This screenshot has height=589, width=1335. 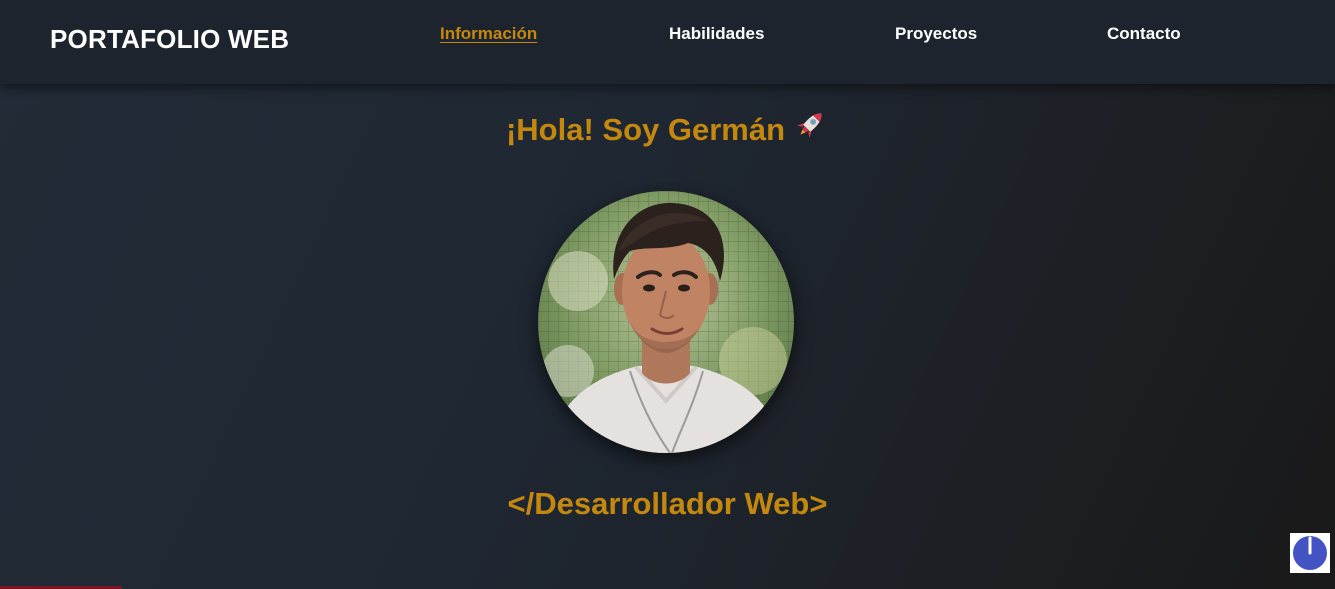 What do you see at coordinates (169, 39) in the screenshot?
I see `site-brand: PORTAFOLIO WEB` at bounding box center [169, 39].